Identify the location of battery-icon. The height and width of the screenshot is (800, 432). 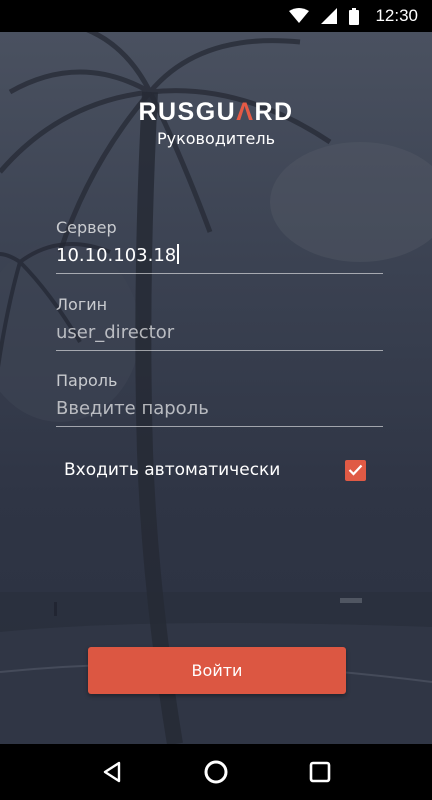
(354, 16).